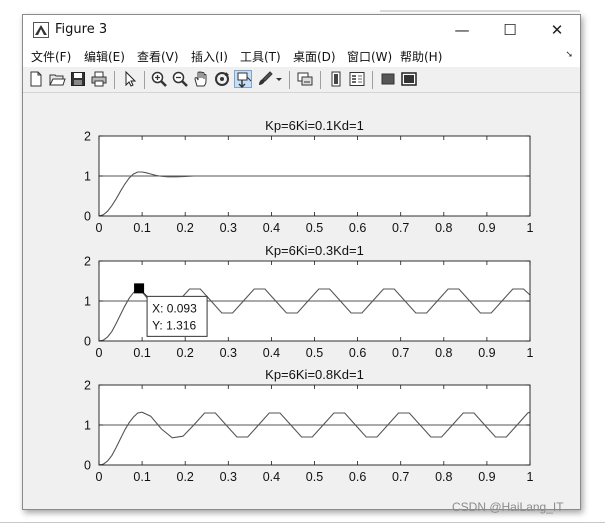 The image size is (605, 528). I want to click on datatip-marker, so click(139, 288).